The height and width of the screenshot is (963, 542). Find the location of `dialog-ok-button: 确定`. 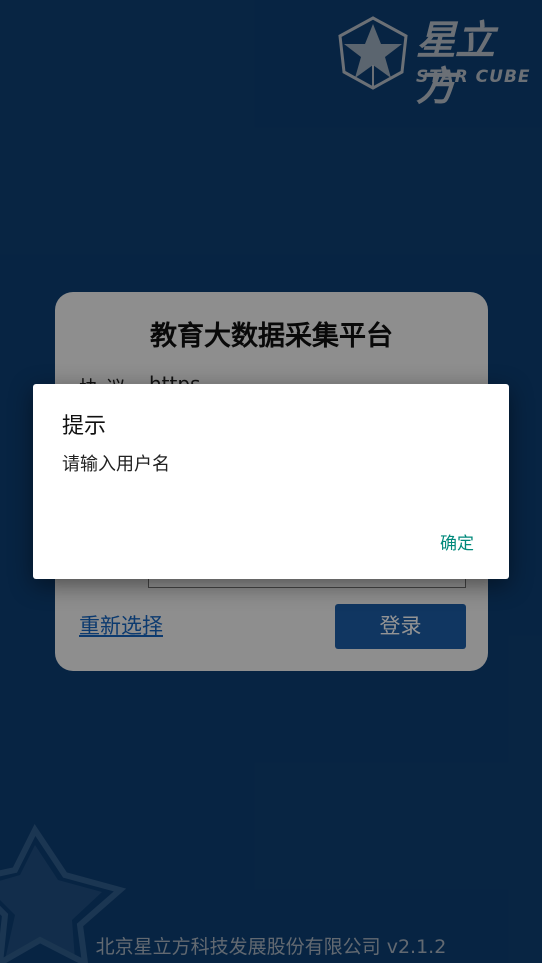

dialog-ok-button: 确定 is located at coordinates (457, 544).